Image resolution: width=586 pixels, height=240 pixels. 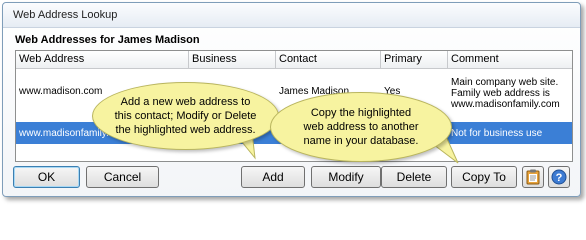 I want to click on delete-button: Delete, so click(x=414, y=177).